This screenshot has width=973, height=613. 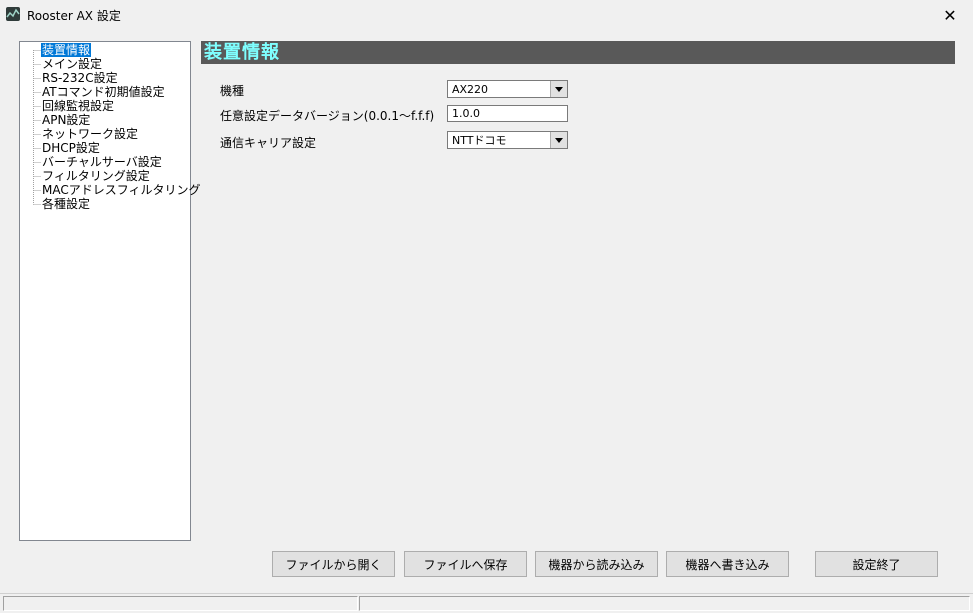 What do you see at coordinates (71, 148) in the screenshot?
I see `tree-item-label: DHCP設定` at bounding box center [71, 148].